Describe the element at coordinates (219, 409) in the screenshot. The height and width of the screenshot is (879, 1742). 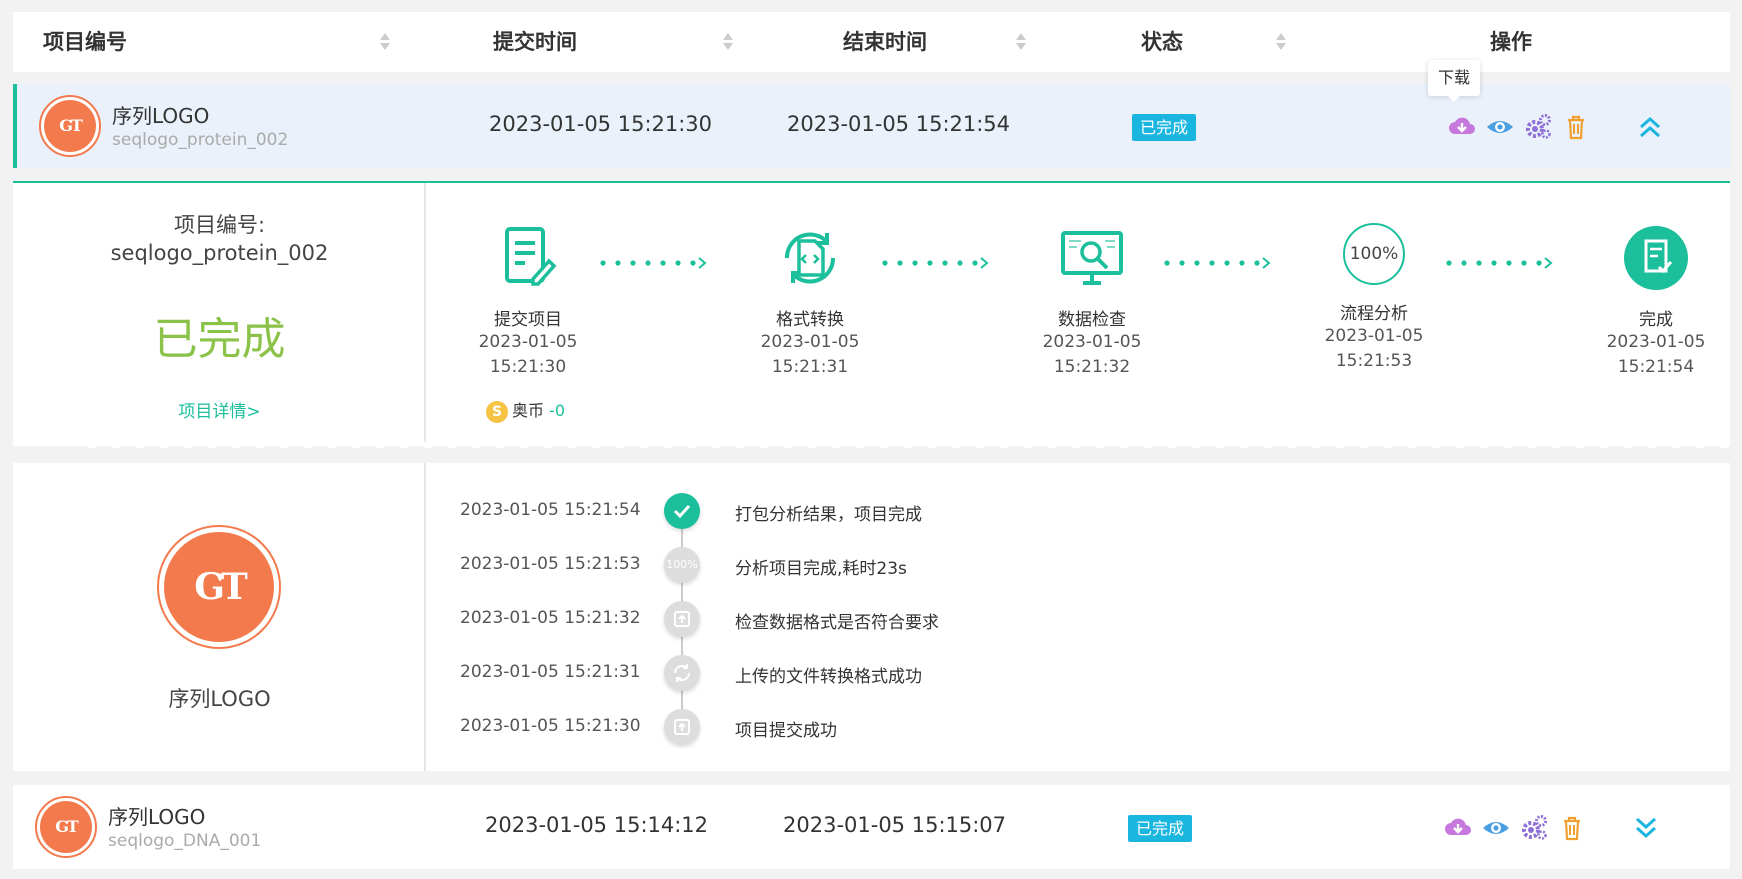
I see `project-details-link: 项目详情>` at that location.